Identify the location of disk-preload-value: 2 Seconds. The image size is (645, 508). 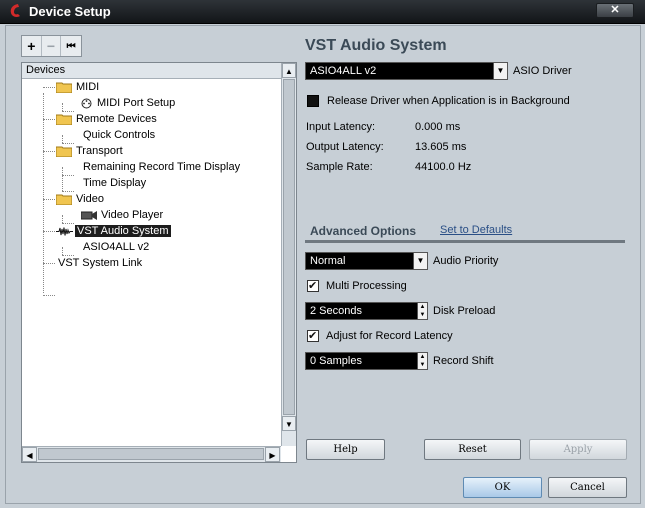
(336, 311).